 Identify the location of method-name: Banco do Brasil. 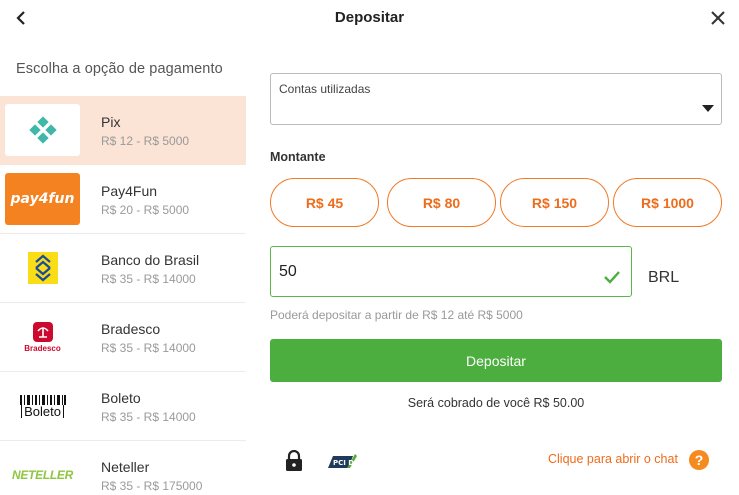
(150, 260).